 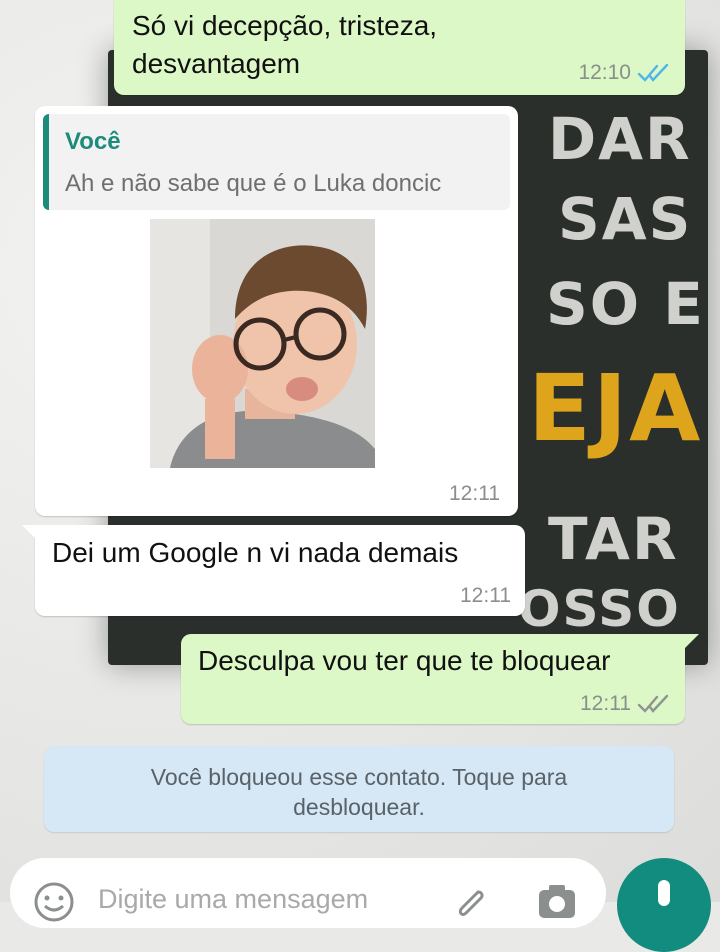 I want to click on wallpaper-word: OSSO, so click(x=599, y=609).